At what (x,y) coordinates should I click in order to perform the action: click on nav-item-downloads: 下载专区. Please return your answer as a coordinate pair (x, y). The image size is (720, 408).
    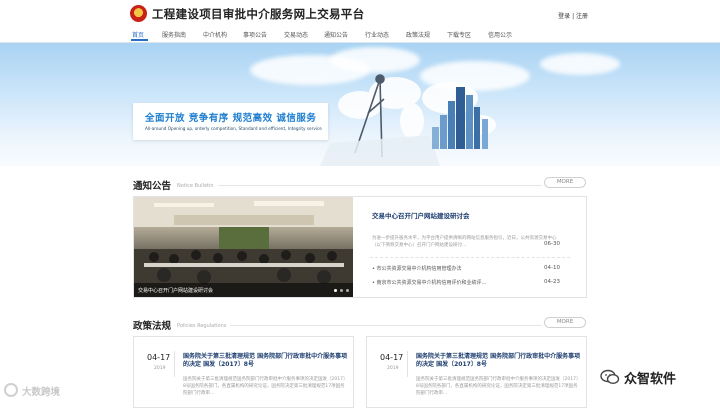
    Looking at the image, I should click on (459, 34).